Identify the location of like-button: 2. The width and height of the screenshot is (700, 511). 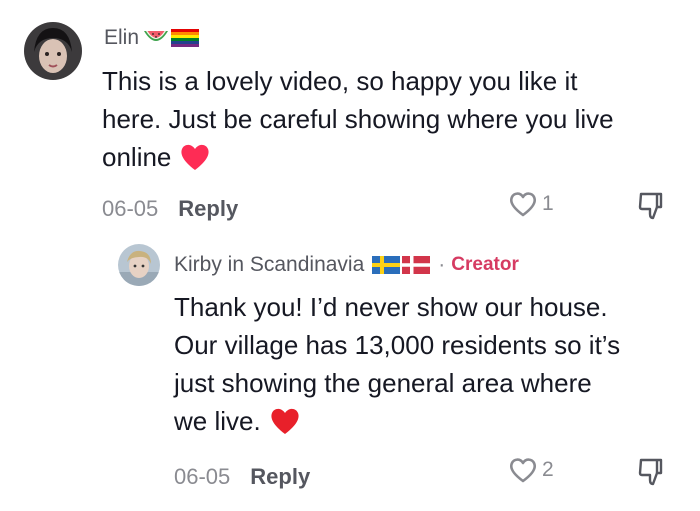
(531, 470).